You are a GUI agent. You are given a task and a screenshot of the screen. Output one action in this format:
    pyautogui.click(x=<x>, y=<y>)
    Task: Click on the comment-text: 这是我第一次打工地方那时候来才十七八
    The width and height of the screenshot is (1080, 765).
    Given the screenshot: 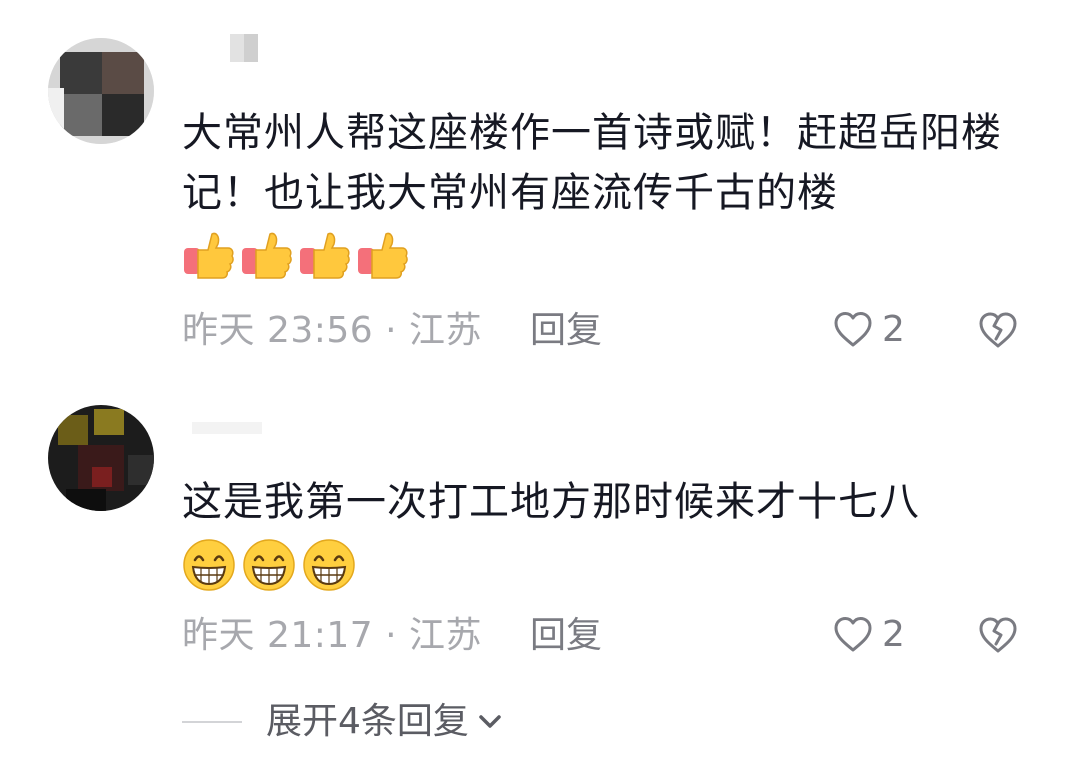 What is the action you would take?
    pyautogui.click(x=551, y=502)
    